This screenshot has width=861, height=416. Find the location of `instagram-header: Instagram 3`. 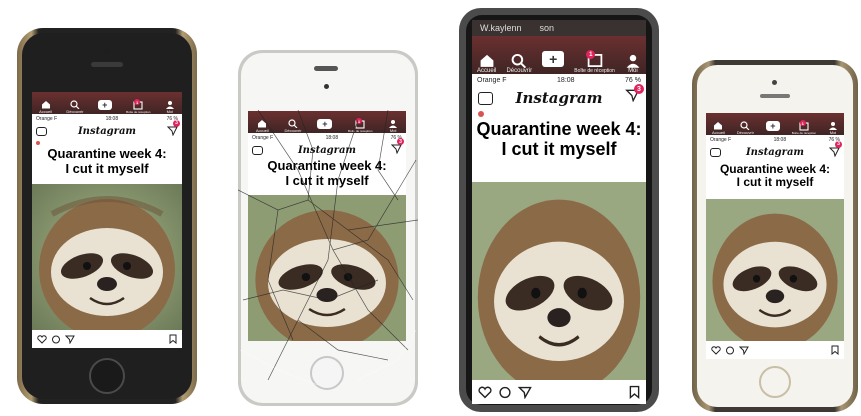

instagram-header: Instagram 3 is located at coordinates (327, 148).